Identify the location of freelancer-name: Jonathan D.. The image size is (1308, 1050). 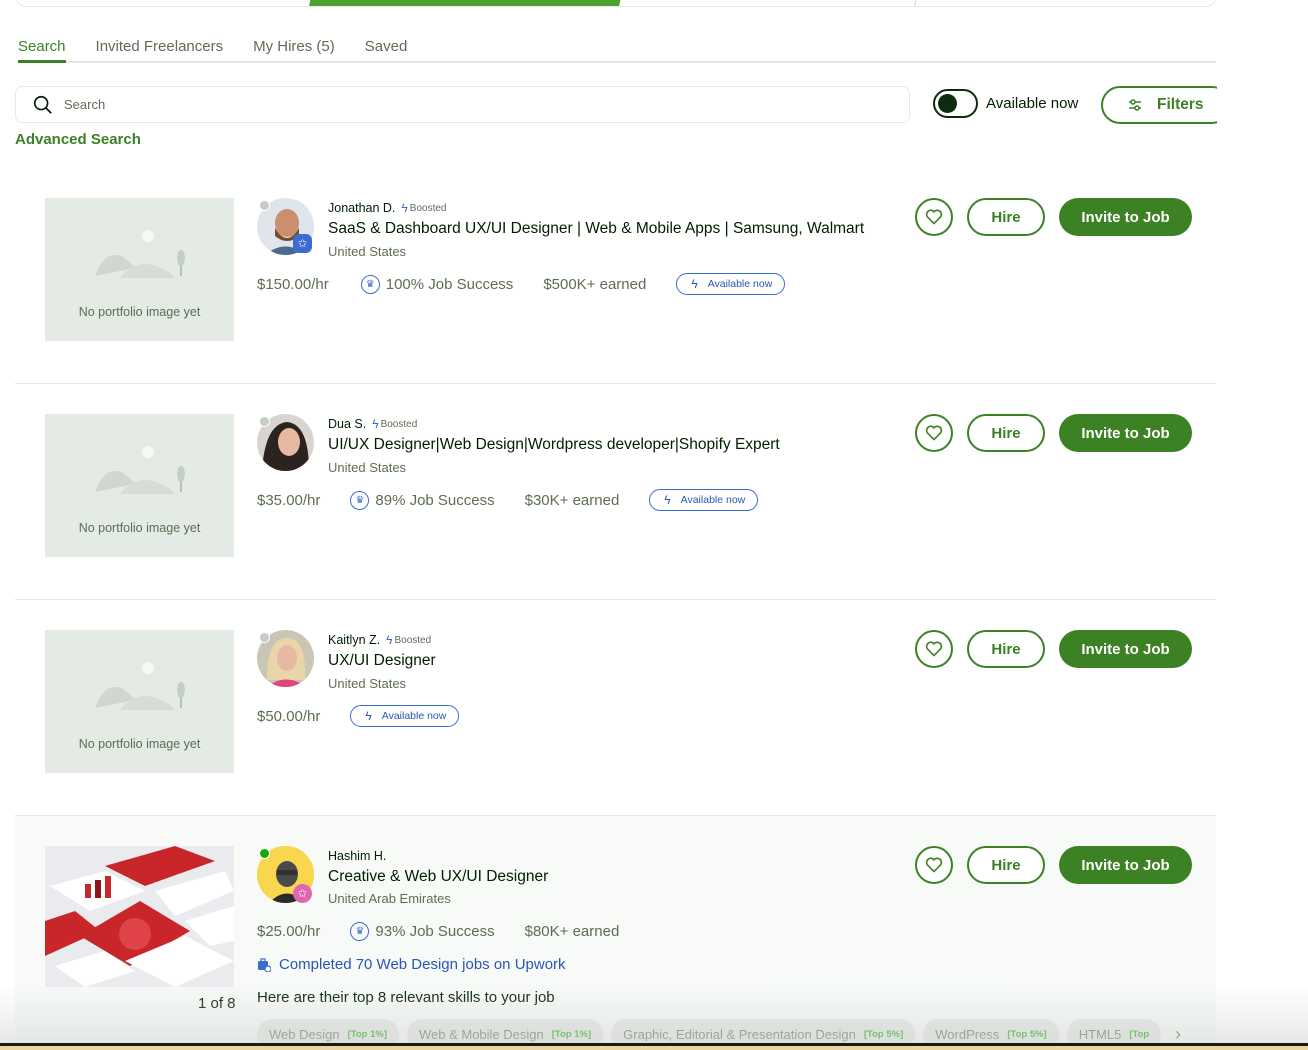
(361, 208).